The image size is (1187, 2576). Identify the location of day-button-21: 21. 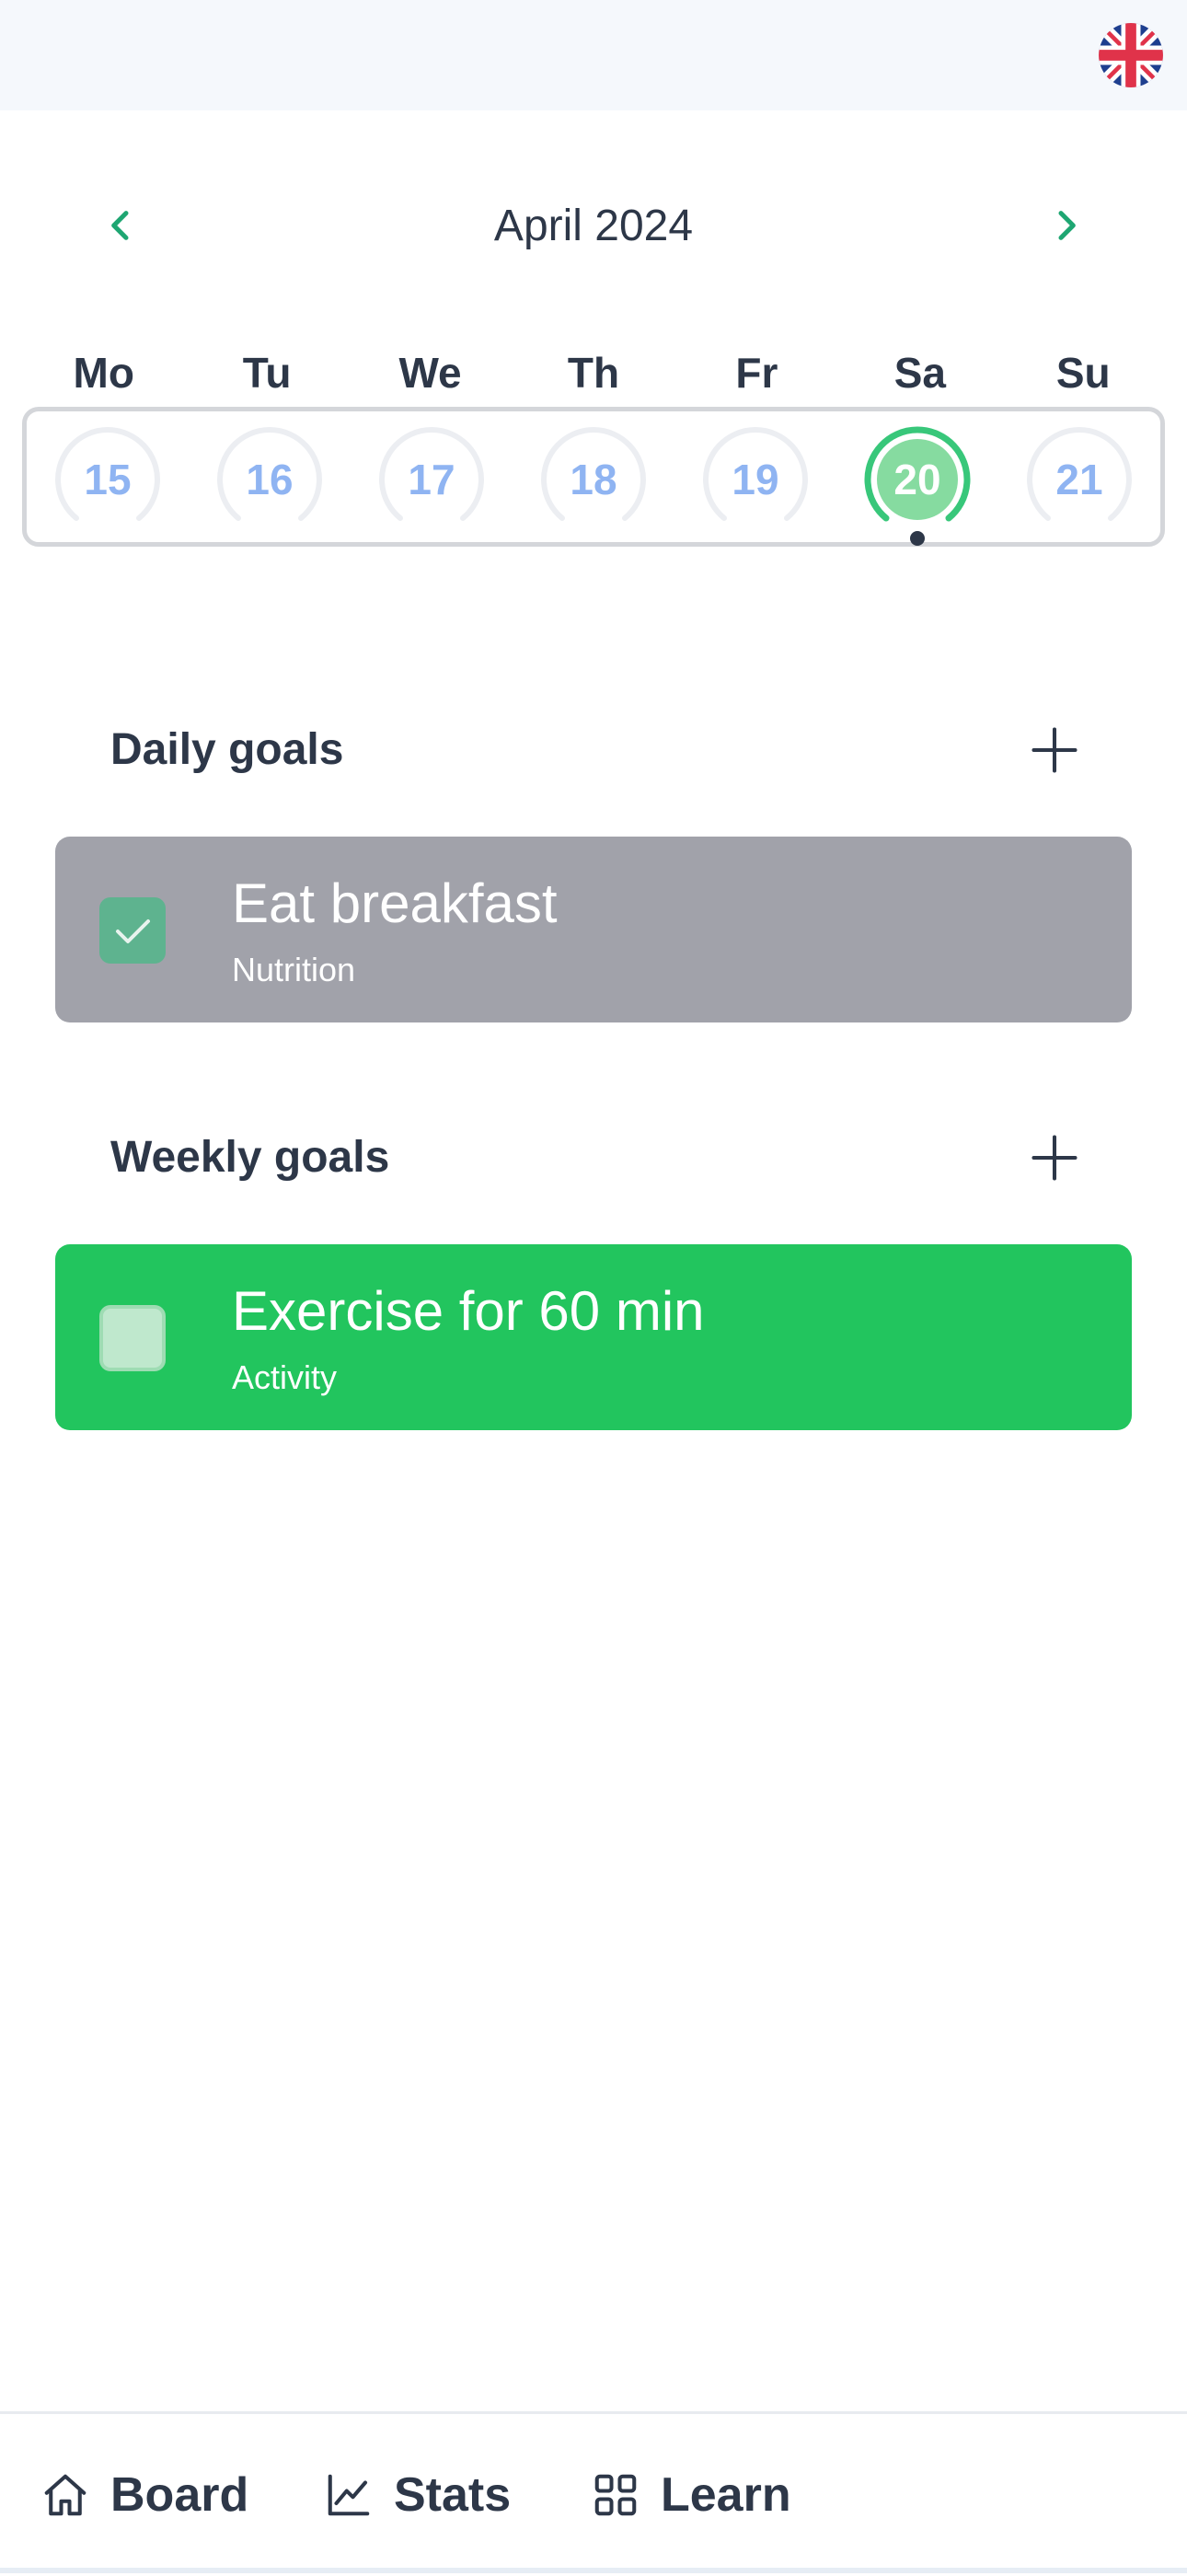
(1079, 476).